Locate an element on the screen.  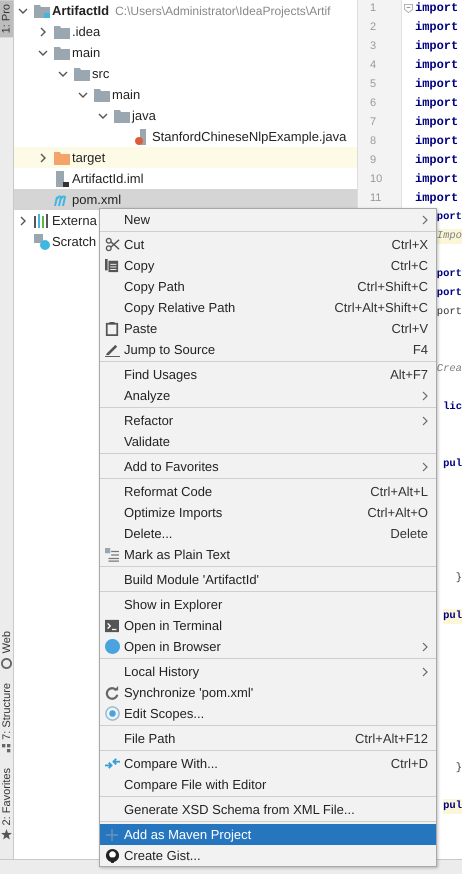
line-number: 2 is located at coordinates (373, 27).